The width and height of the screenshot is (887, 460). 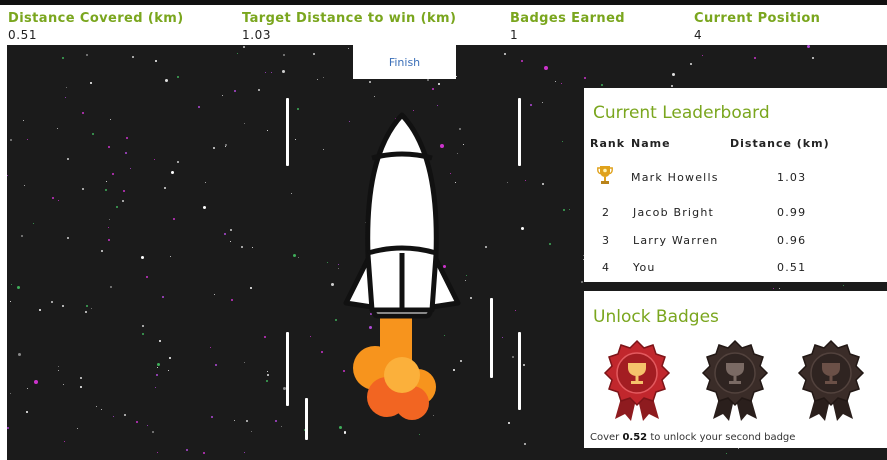 I want to click on header-distance: Distance (km), so click(x=780, y=143).